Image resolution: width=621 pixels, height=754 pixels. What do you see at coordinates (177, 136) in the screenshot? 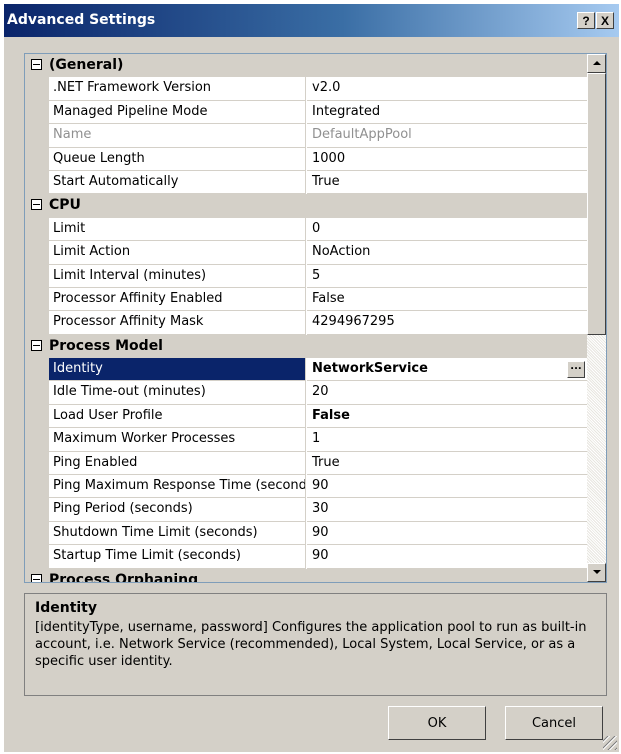
I see `property-name: Name` at bounding box center [177, 136].